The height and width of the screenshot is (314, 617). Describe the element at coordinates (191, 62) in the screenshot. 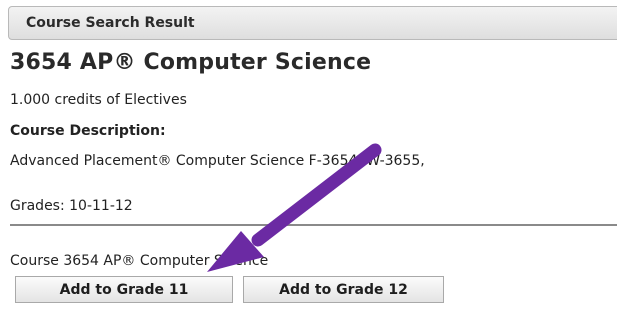

I see `course-title: 3654 AP® Computer Science` at that location.